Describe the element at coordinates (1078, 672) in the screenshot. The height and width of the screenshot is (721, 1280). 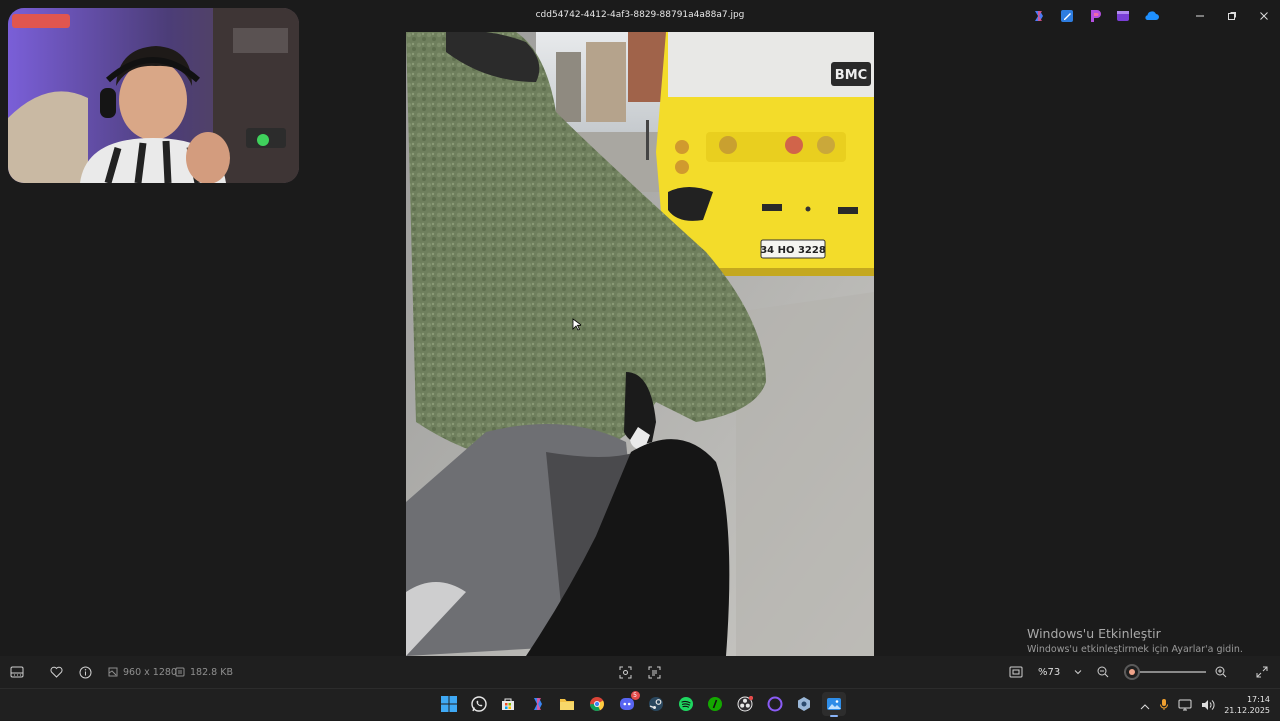
I see `chevron-down-icon` at that location.